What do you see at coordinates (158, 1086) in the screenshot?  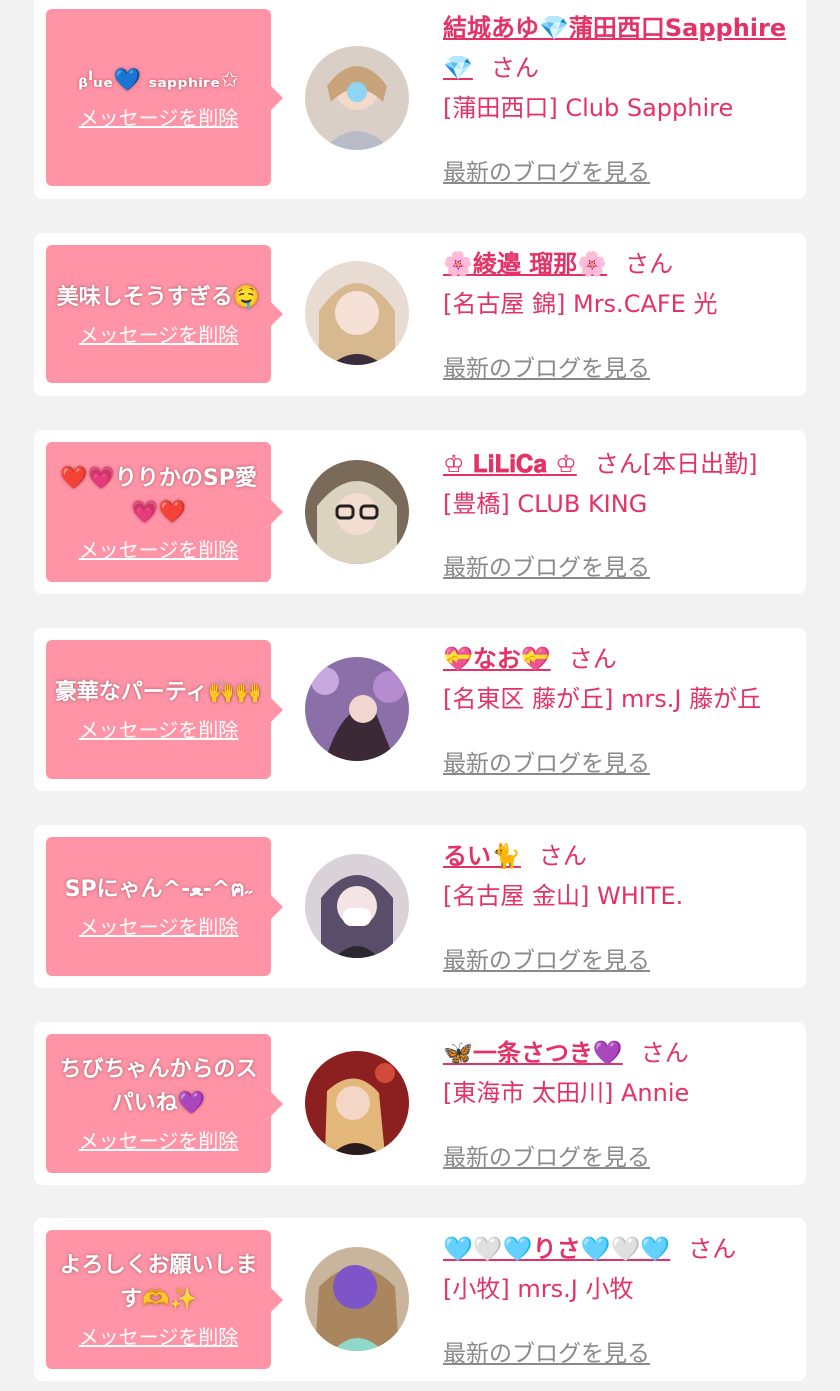 I see `message-text: ちびちゃんからのスパいね💜` at bounding box center [158, 1086].